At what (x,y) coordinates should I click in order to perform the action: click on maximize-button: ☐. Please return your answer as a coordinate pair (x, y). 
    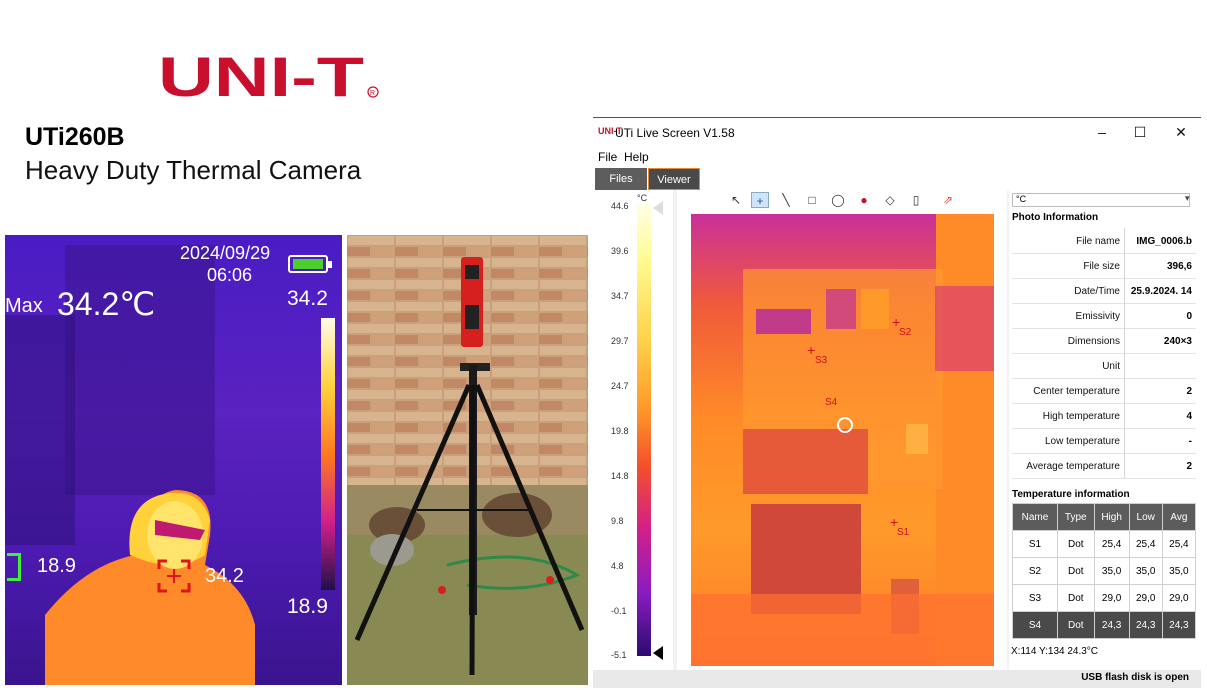
    Looking at the image, I should click on (1140, 132).